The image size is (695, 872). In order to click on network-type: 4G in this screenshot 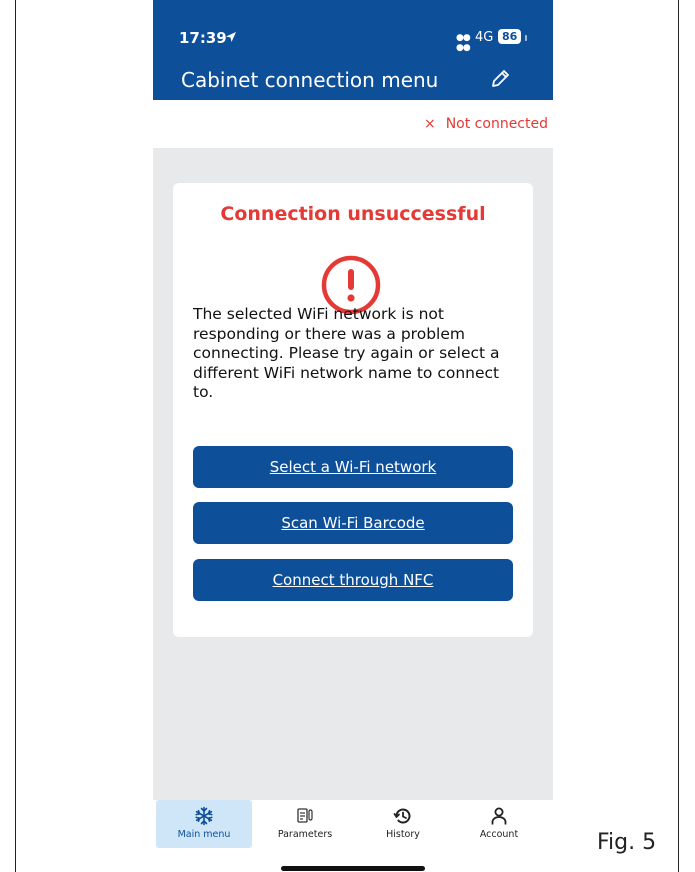, I will do `click(484, 37)`.